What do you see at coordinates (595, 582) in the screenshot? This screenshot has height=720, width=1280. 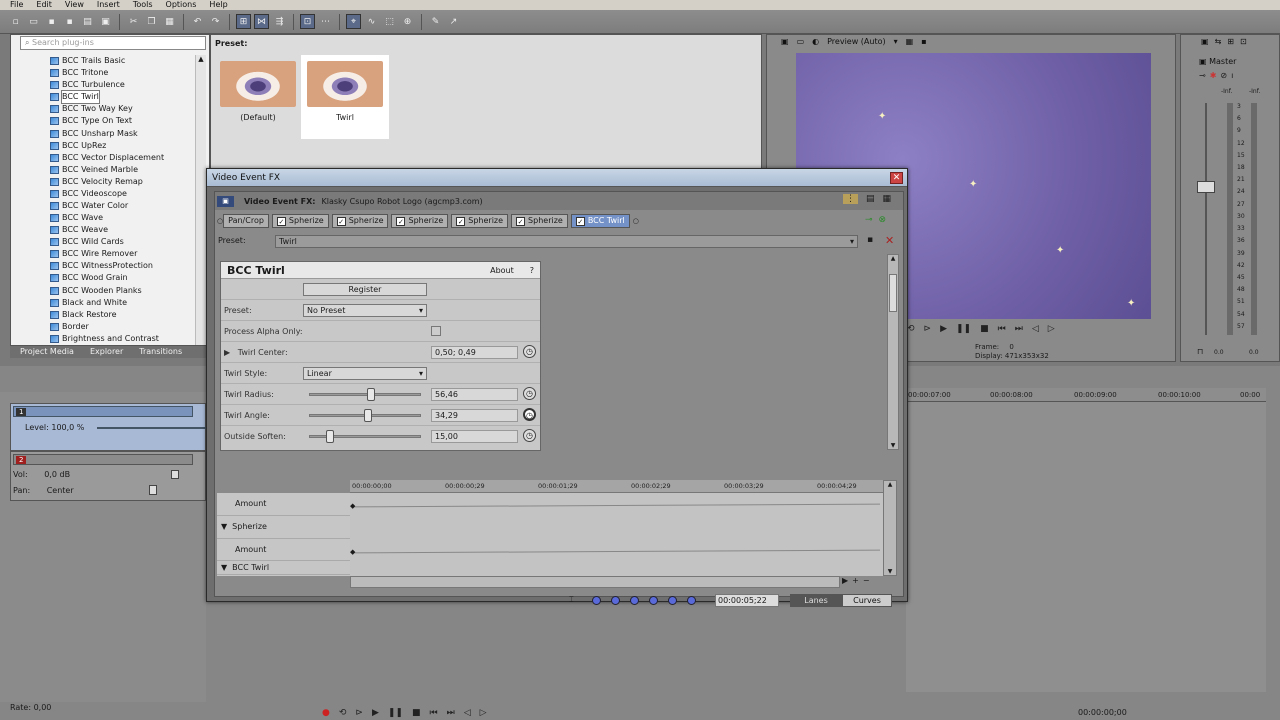 I see `kf-horizontal-scrollbar` at bounding box center [595, 582].